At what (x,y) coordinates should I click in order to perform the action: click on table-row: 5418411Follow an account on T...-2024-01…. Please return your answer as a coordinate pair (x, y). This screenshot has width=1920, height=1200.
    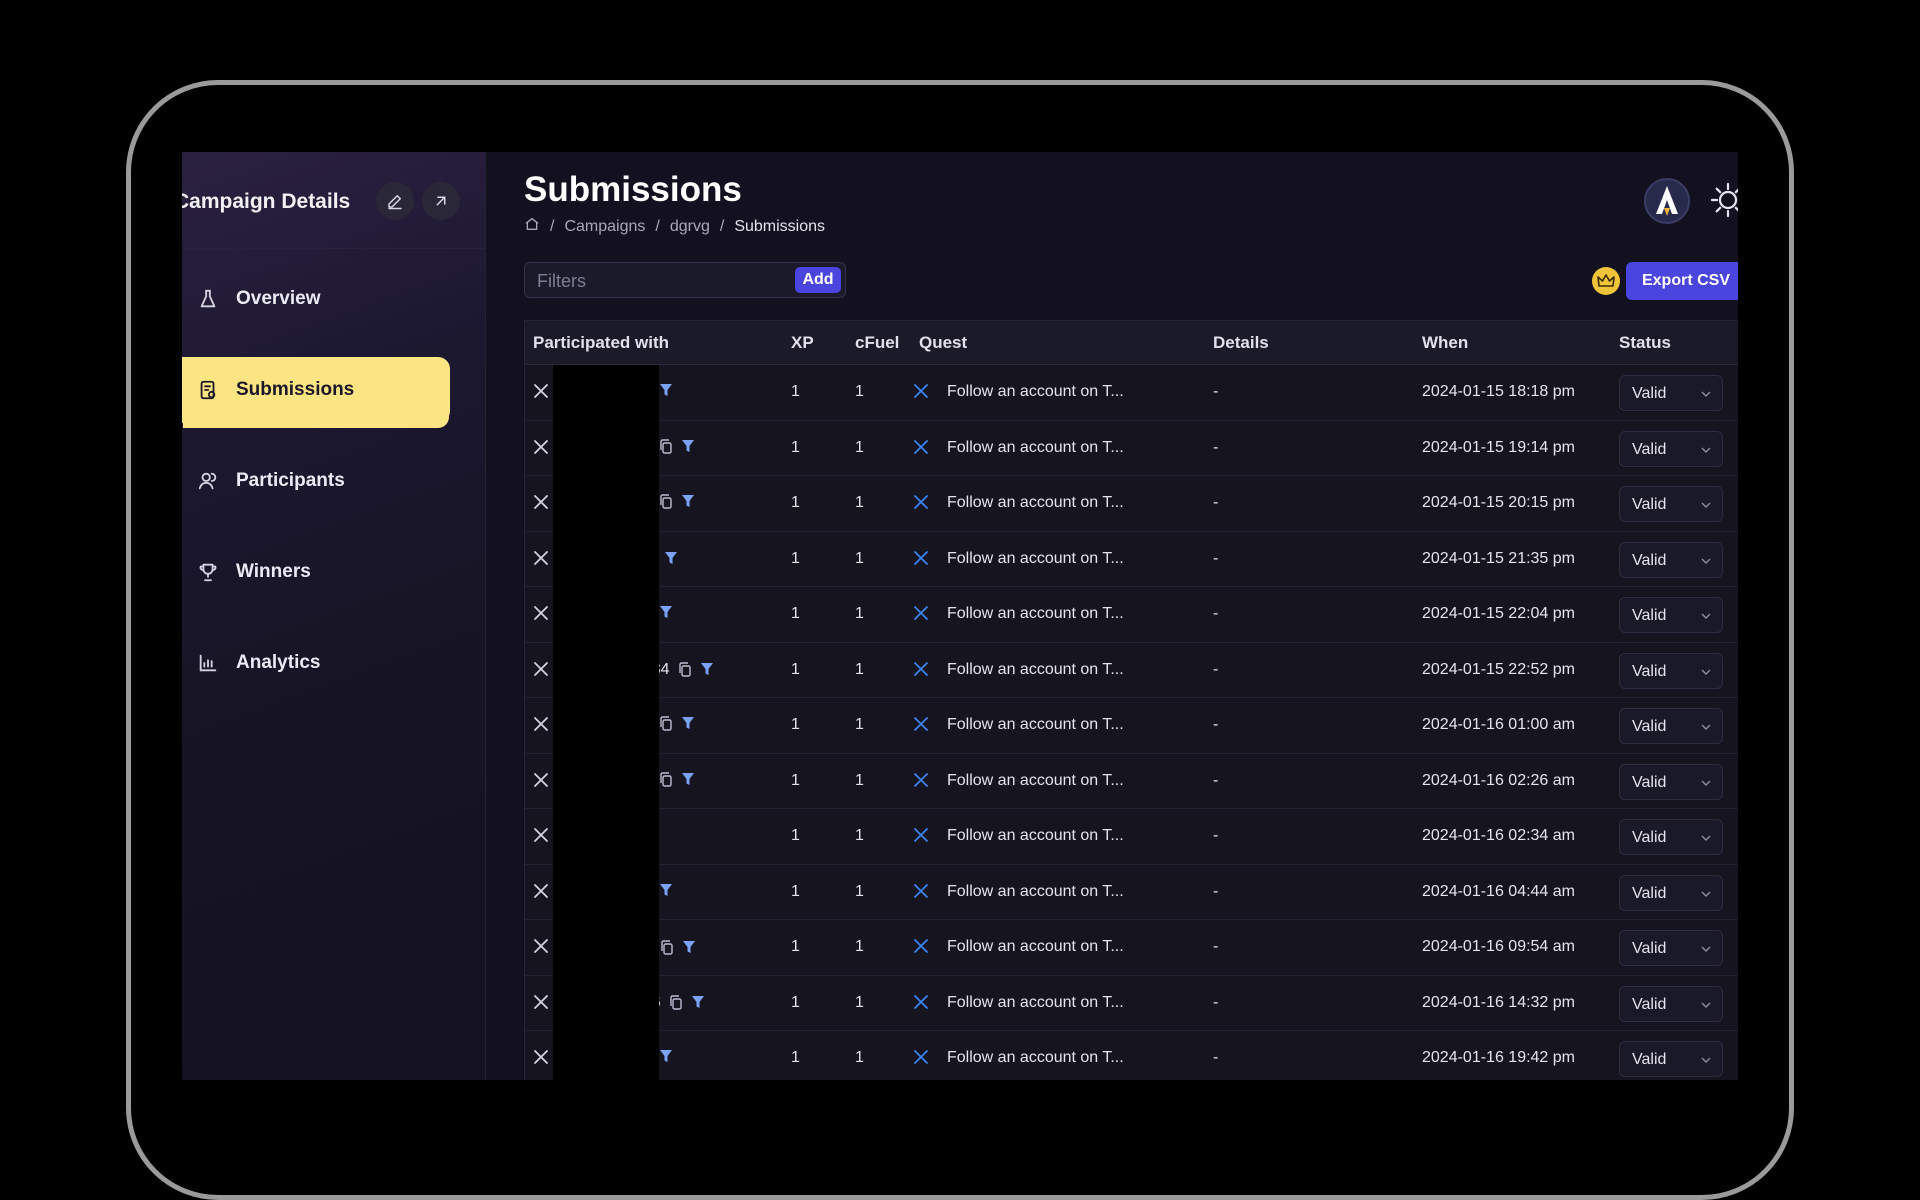
    Looking at the image, I should click on (1131, 670).